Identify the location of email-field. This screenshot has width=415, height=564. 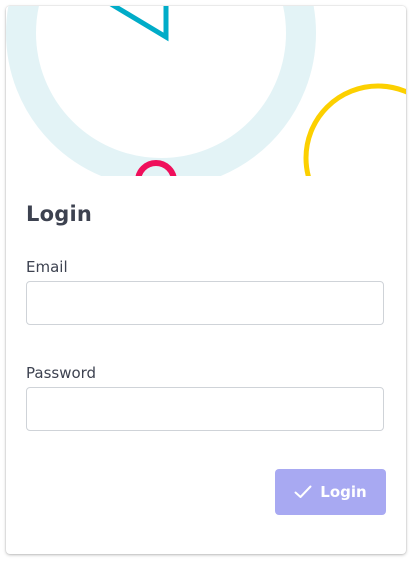
(205, 303).